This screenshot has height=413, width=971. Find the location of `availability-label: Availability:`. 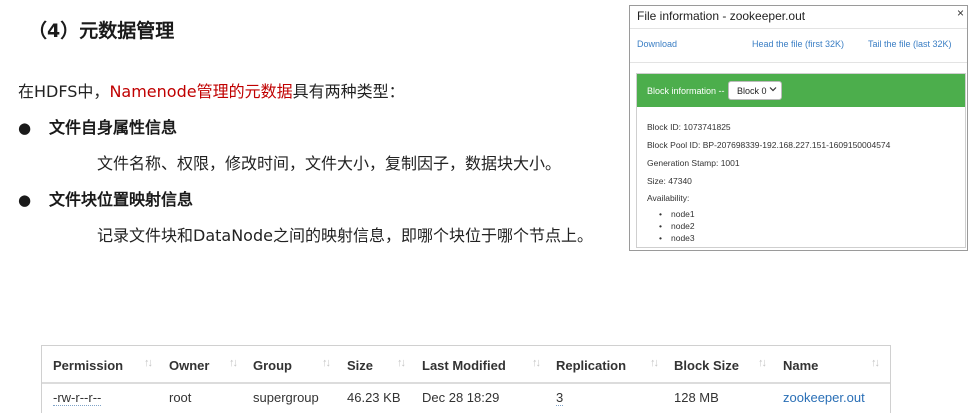

availability-label: Availability: is located at coordinates (668, 198).